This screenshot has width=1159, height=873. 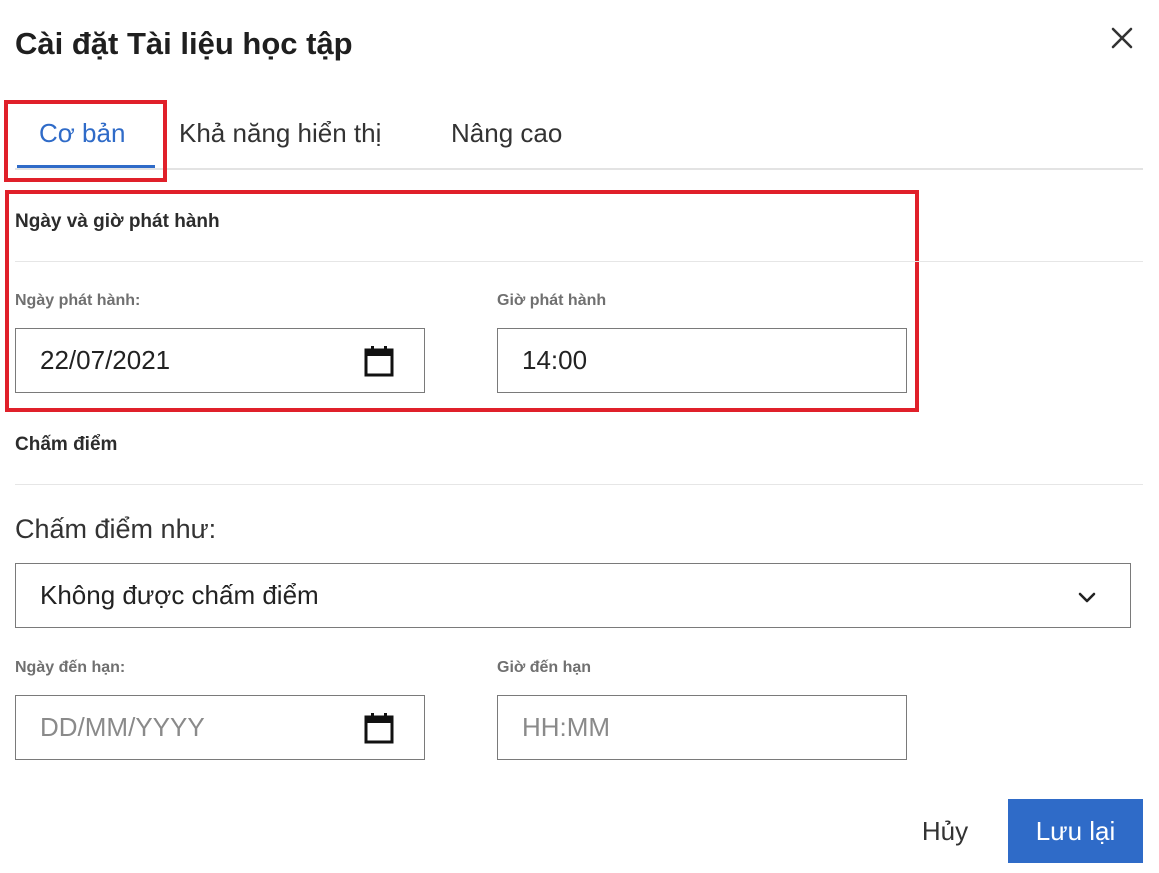 What do you see at coordinates (105, 360) in the screenshot?
I see `release-date-value: 22/07/2021` at bounding box center [105, 360].